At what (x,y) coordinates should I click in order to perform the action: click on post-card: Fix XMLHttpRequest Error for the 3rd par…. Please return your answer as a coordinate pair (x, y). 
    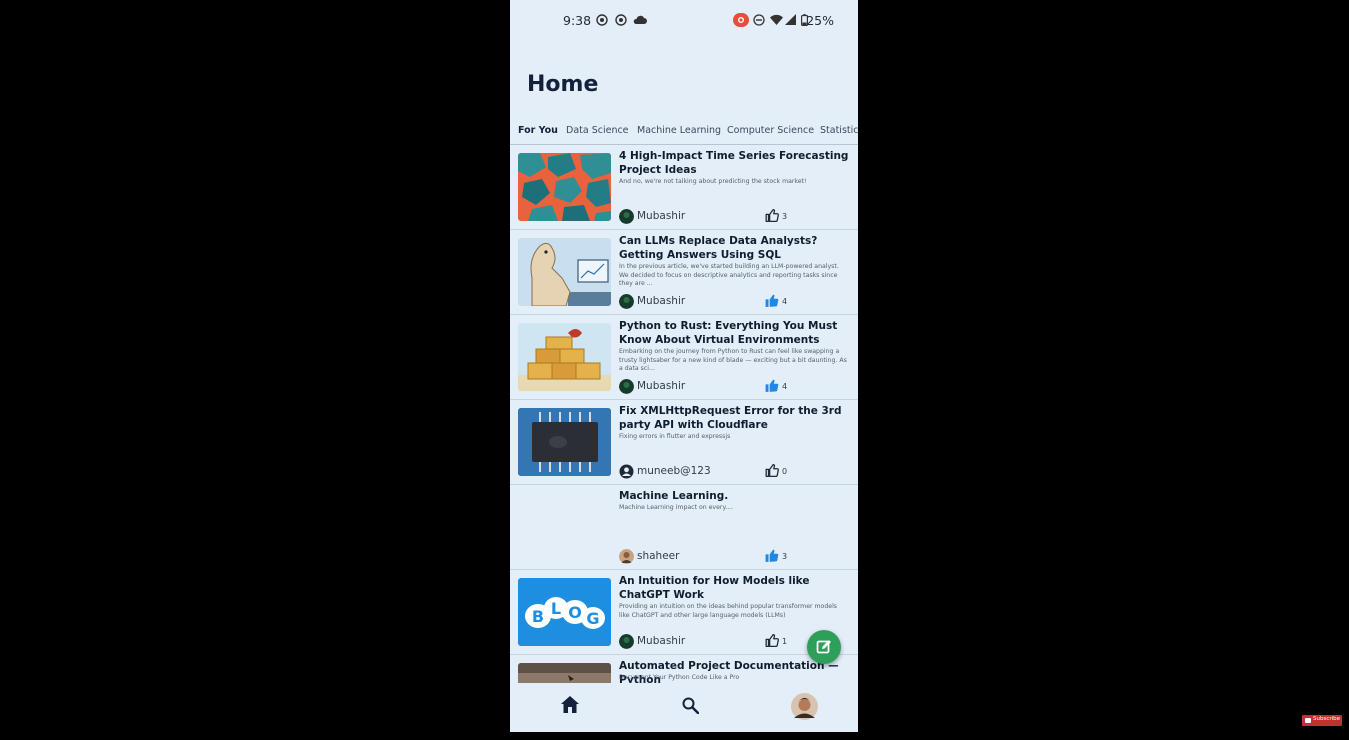
    Looking at the image, I should click on (684, 442).